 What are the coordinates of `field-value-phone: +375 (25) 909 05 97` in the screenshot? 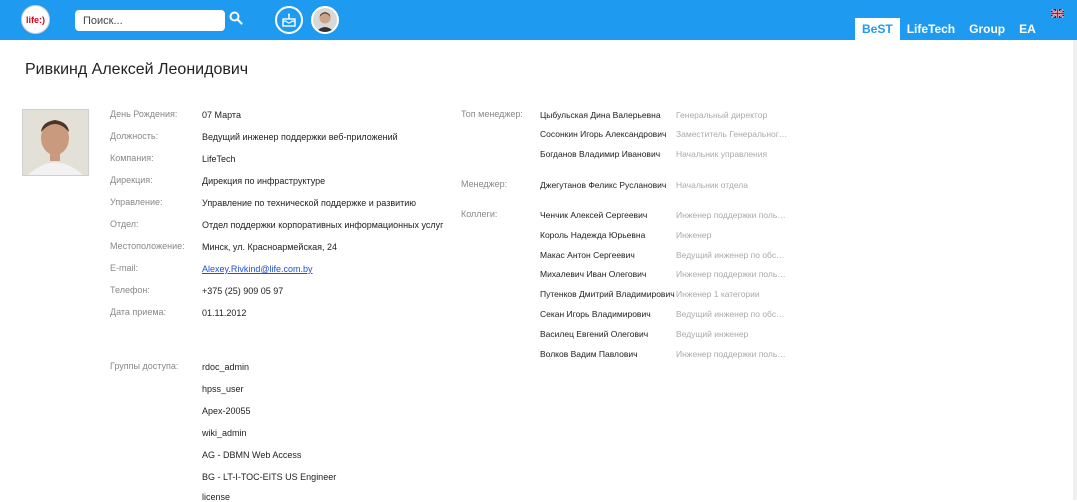 It's located at (243, 291).